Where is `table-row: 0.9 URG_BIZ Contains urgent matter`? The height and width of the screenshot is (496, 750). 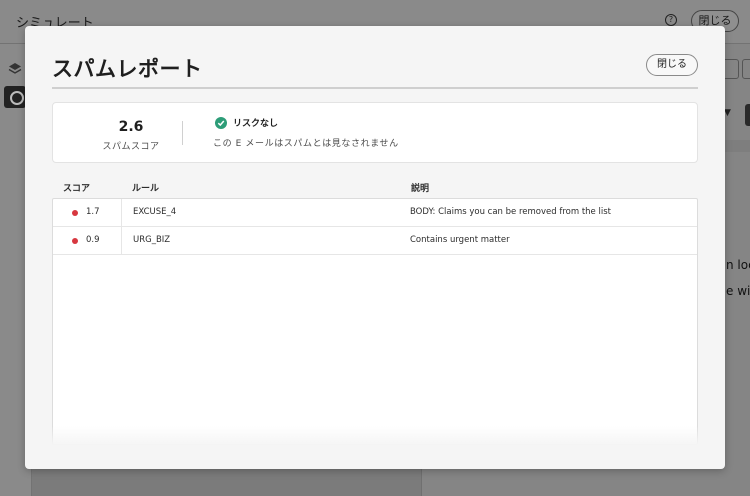
table-row: 0.9 URG_BIZ Contains urgent matter is located at coordinates (375, 241).